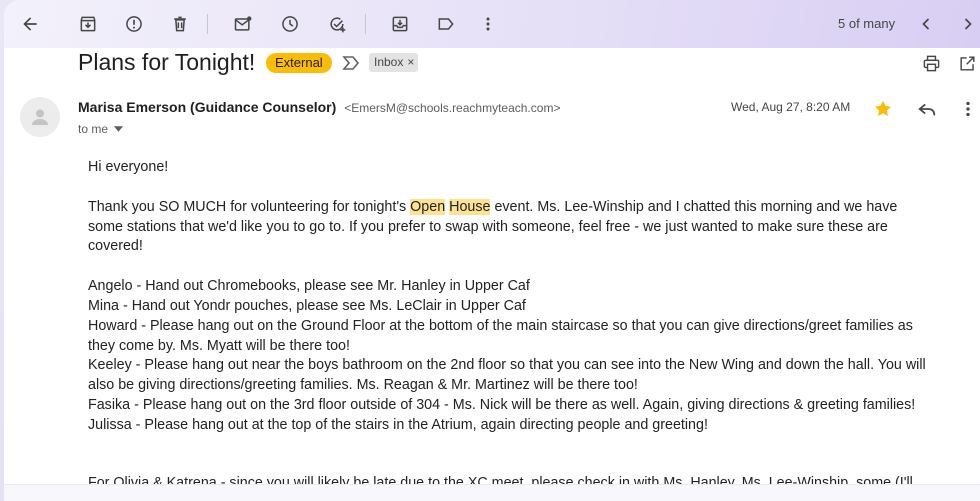  Describe the element at coordinates (30, 24) in the screenshot. I see `back-arrow-icon` at that location.